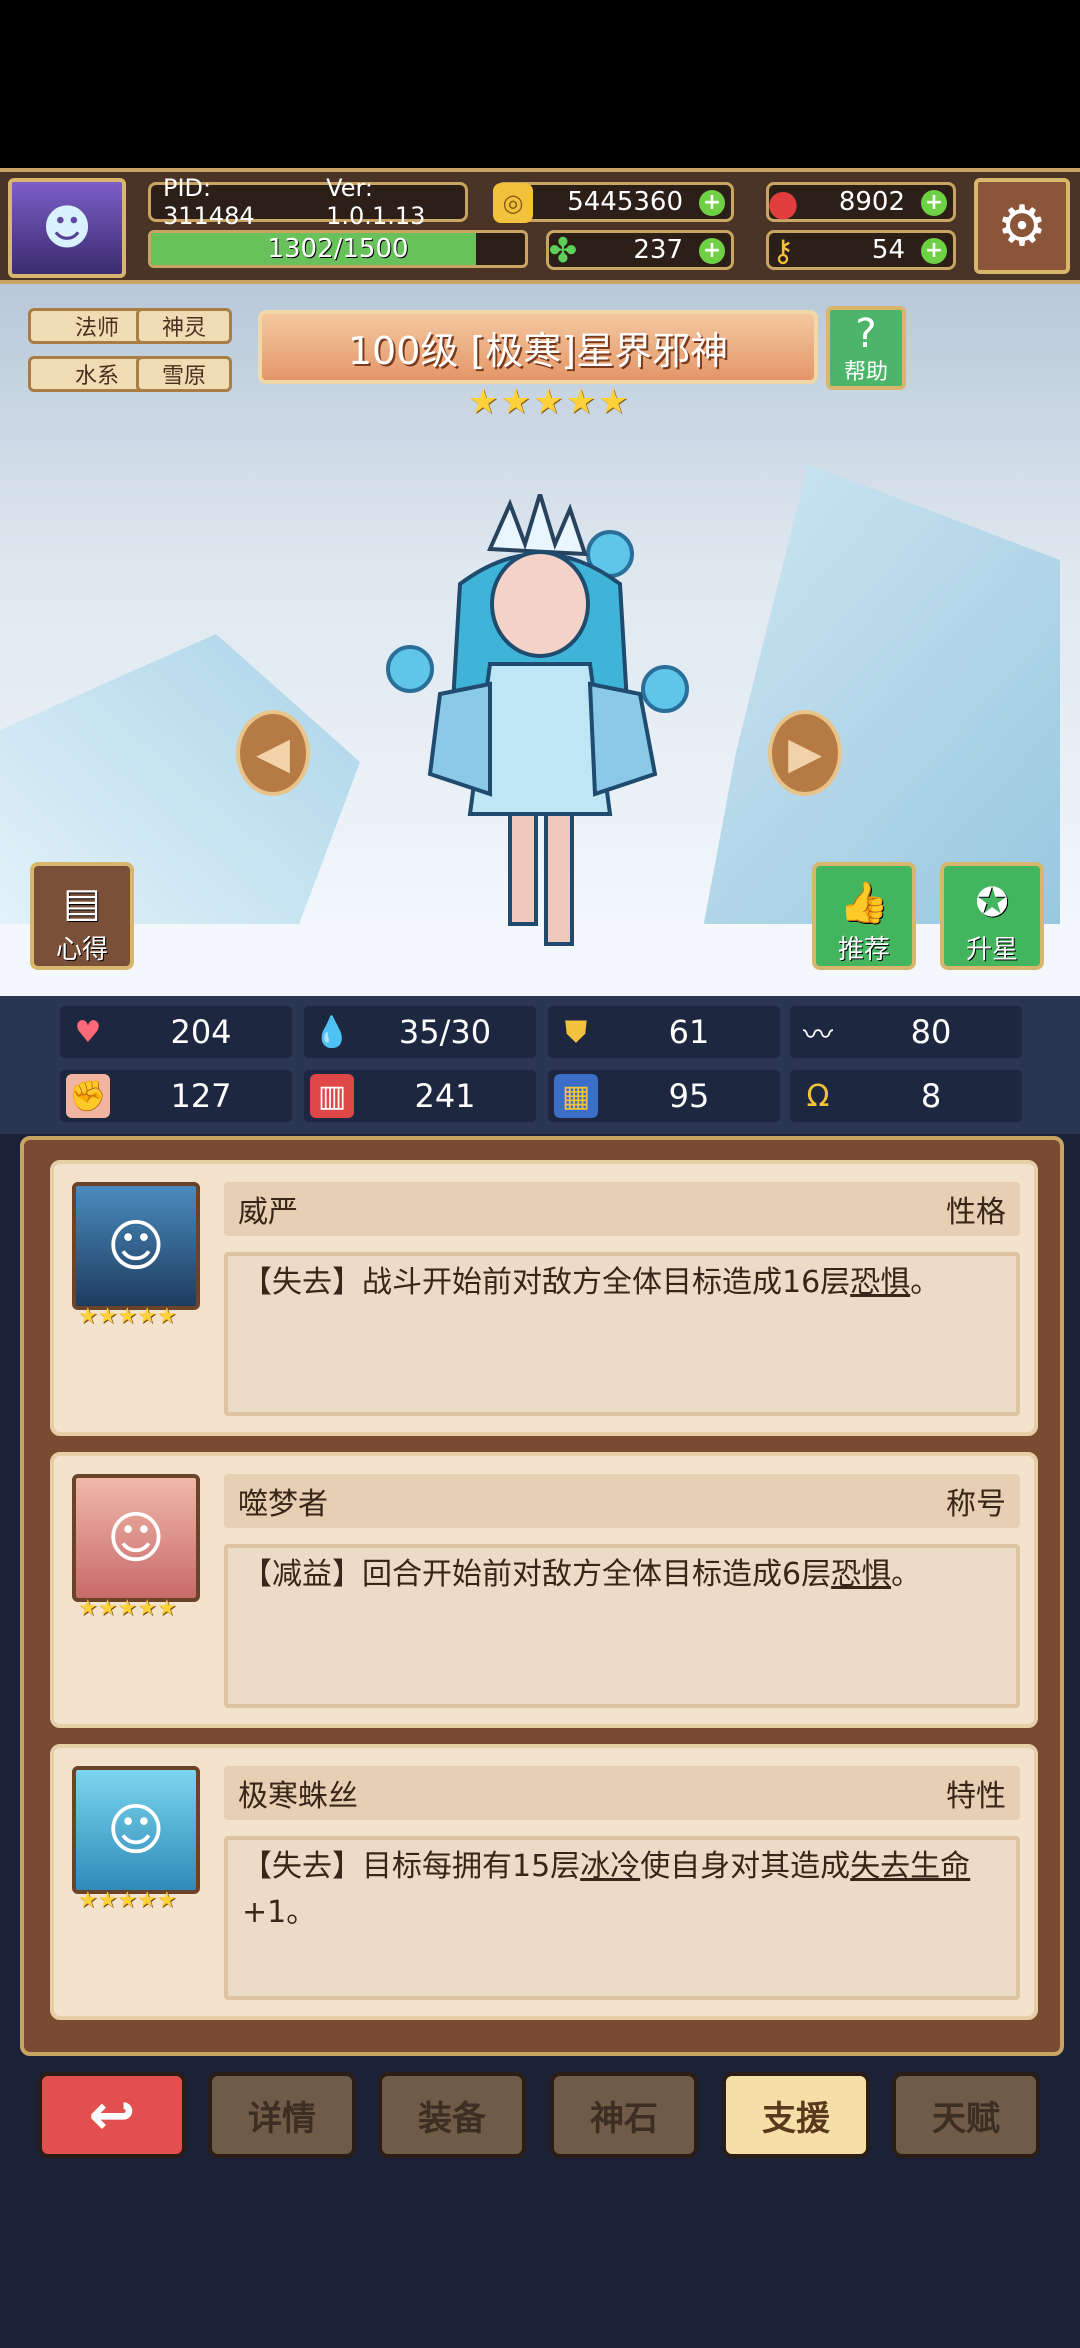  What do you see at coordinates (622, 1918) in the screenshot?
I see `card-description: 【失去】目标每拥有15层冰冷使自身对其造成失去生命 +1。` at bounding box center [622, 1918].